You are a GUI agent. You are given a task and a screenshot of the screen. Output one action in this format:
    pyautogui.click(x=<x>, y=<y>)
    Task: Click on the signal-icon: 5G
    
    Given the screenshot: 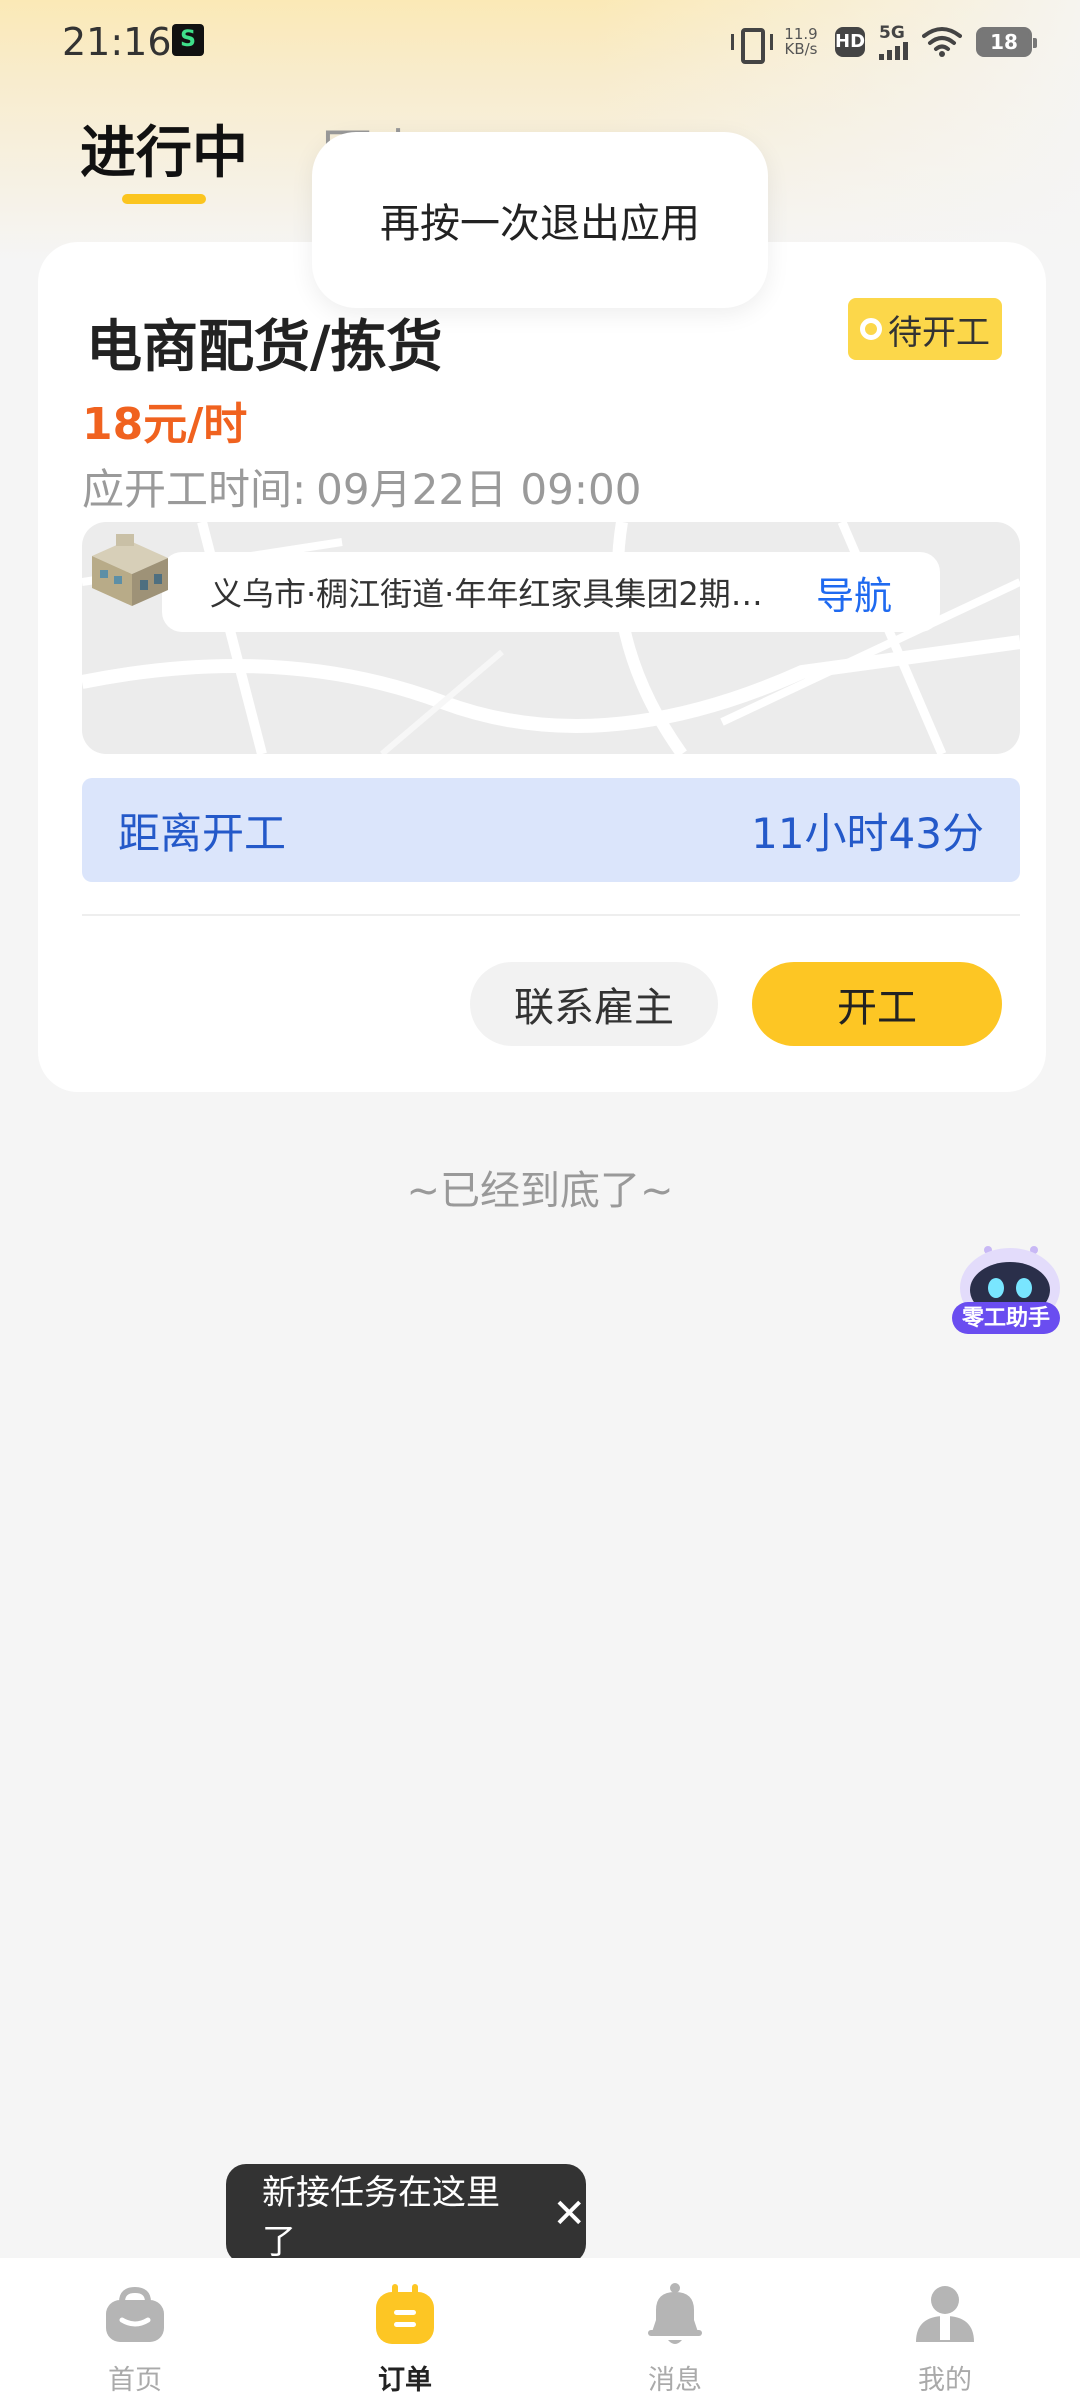 What is the action you would take?
    pyautogui.click(x=893, y=41)
    